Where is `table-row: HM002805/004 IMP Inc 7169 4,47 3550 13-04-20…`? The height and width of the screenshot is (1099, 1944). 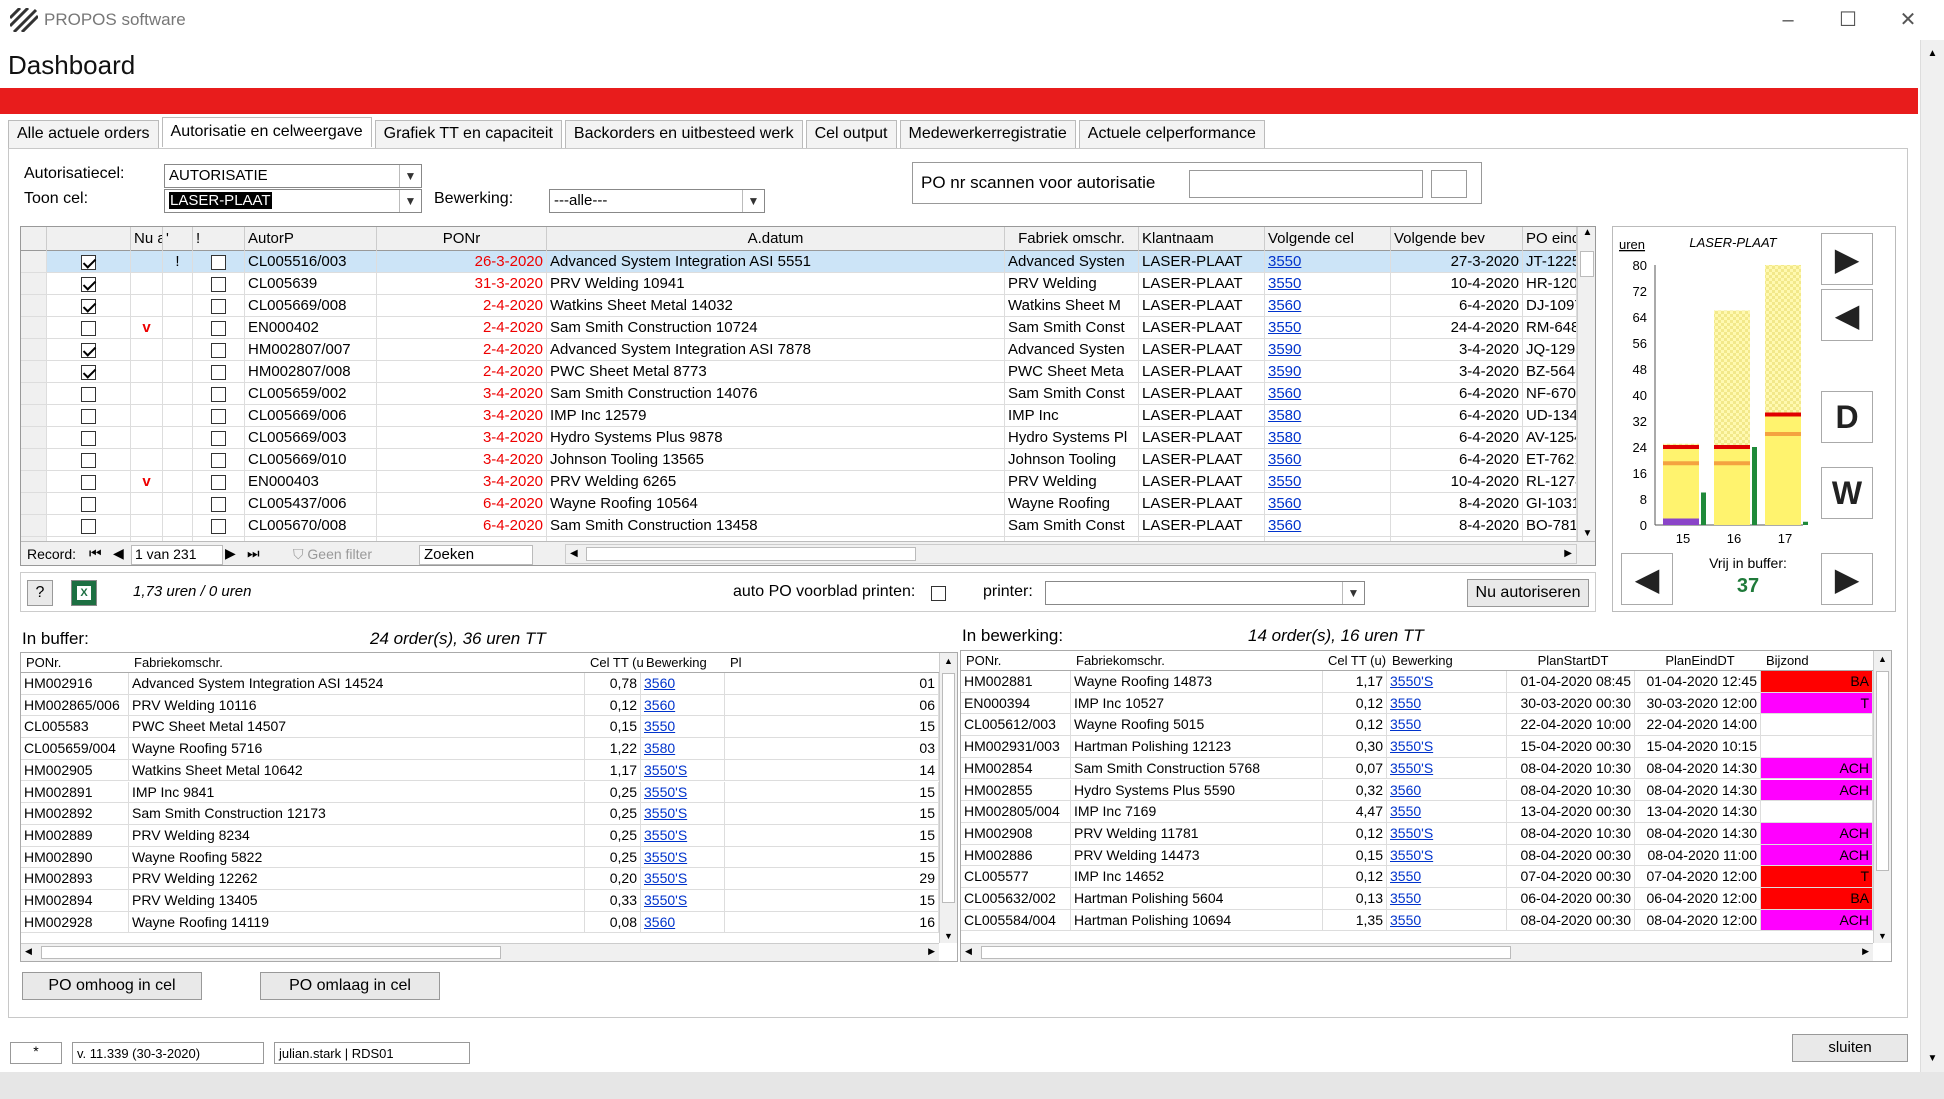
table-row: HM002805/004 IMP Inc 7169 4,47 3550 13-04-20… is located at coordinates (1417, 812).